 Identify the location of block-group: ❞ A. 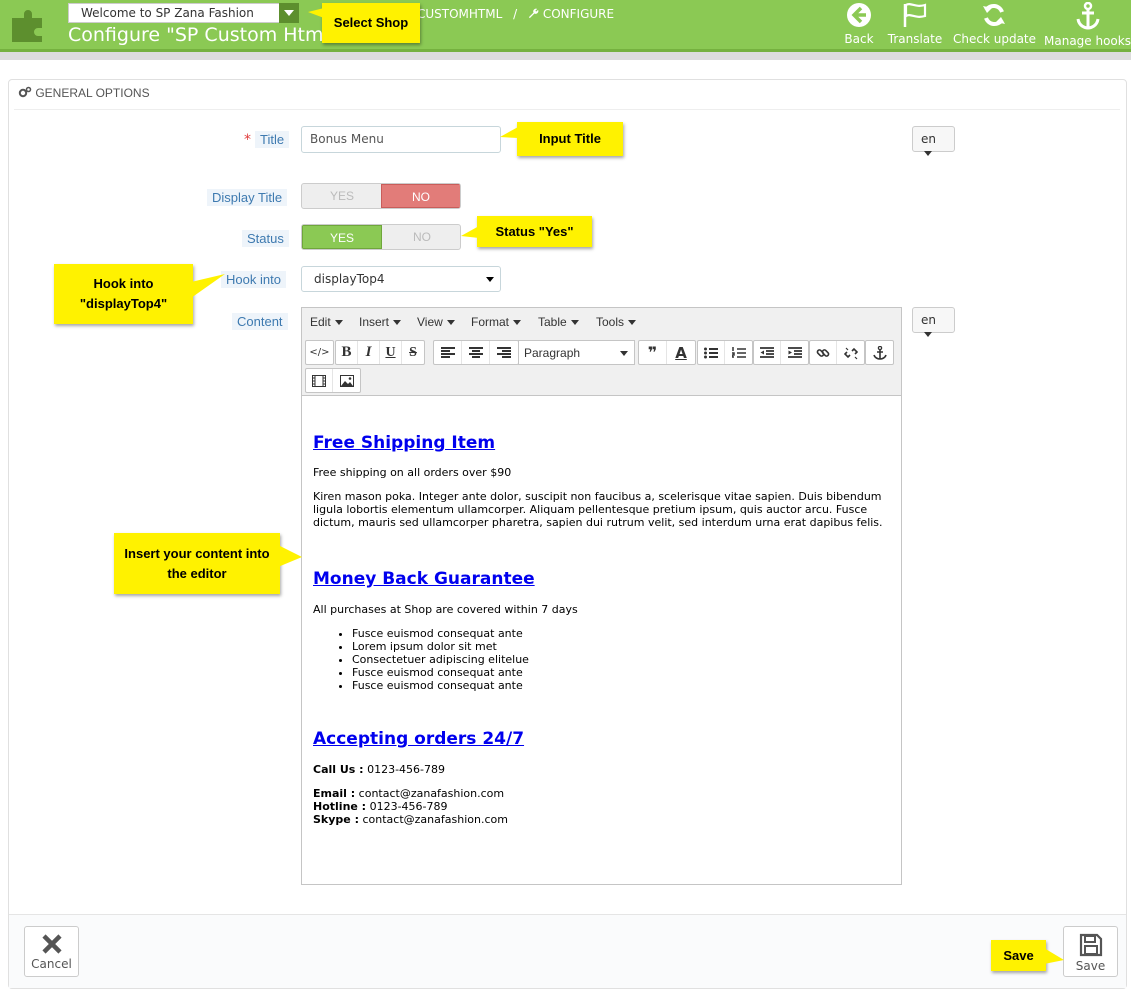
(667, 352).